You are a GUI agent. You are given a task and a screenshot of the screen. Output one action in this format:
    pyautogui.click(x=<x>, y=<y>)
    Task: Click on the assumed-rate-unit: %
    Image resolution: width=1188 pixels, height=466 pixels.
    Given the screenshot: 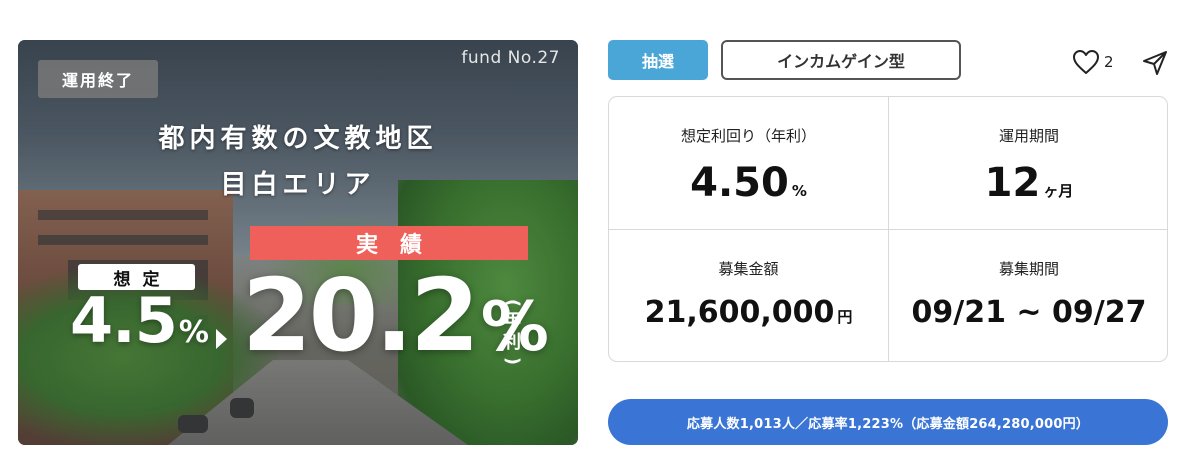 What is the action you would take?
    pyautogui.click(x=193, y=332)
    